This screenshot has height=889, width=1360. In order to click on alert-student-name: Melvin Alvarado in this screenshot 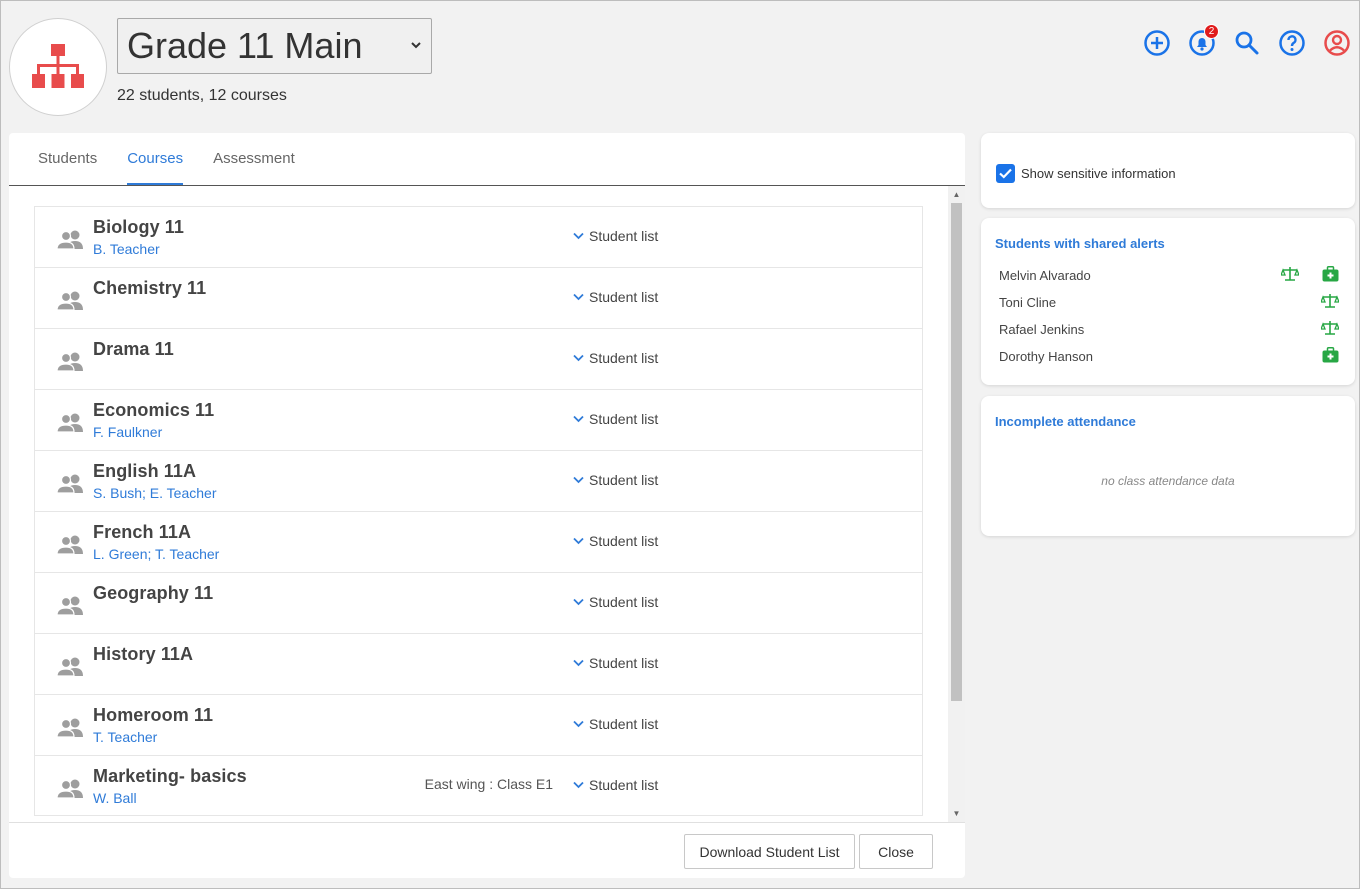, I will do `click(1045, 275)`.